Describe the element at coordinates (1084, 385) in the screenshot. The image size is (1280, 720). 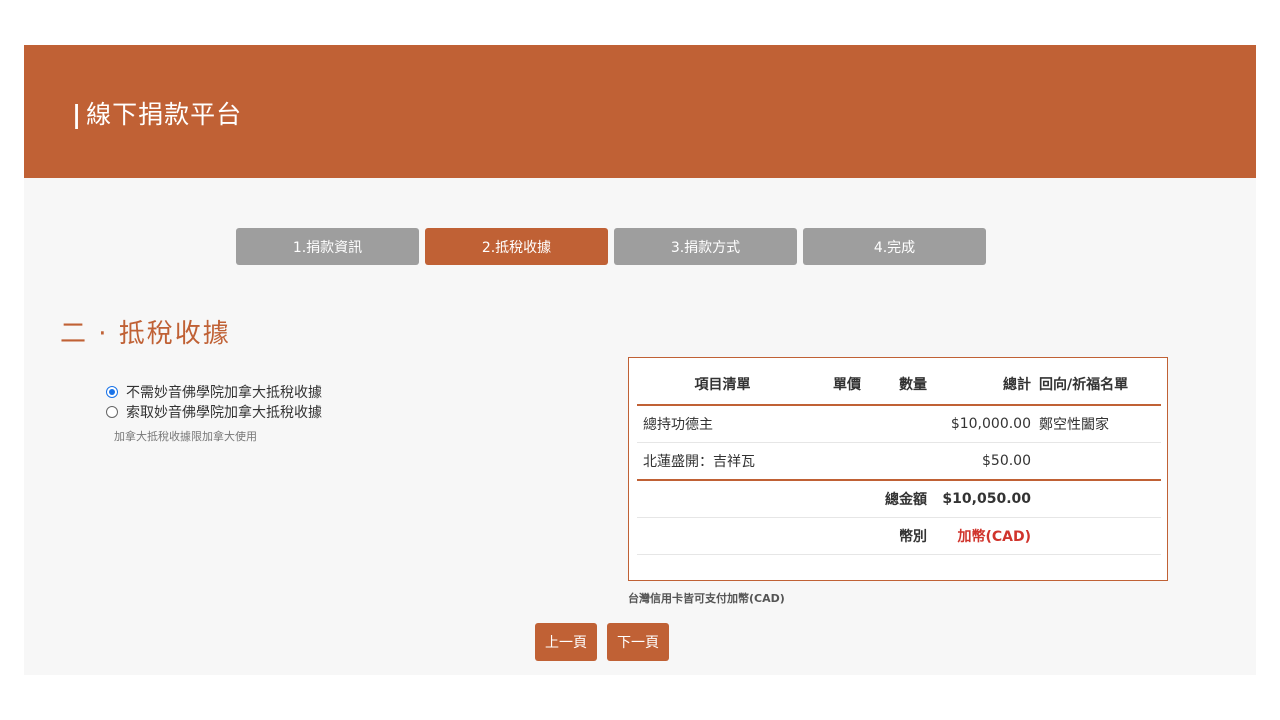
I see `header-dedication: 回向/祈福名單` at that location.